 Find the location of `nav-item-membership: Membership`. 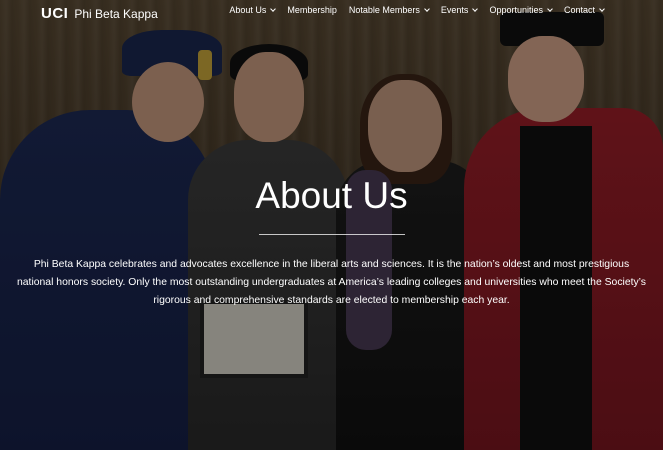

nav-item-membership: Membership is located at coordinates (312, 10).